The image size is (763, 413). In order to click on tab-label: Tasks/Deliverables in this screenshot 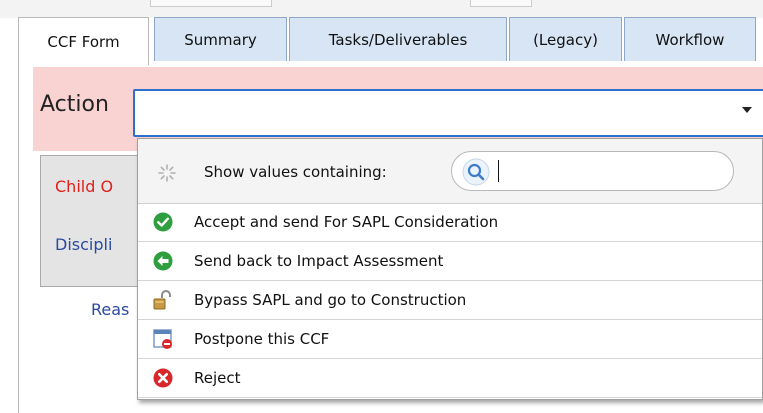, I will do `click(398, 39)`.